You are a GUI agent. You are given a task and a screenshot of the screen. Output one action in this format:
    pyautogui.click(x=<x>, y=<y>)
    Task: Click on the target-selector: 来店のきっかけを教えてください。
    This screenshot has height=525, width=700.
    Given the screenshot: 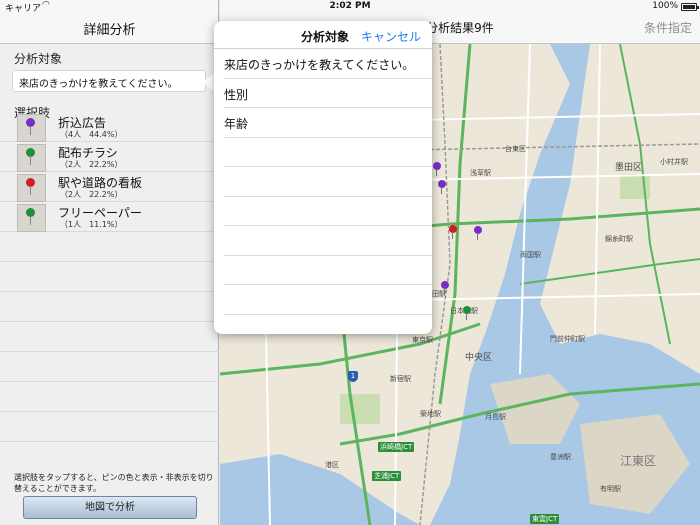 What is the action you would take?
    pyautogui.click(x=109, y=81)
    